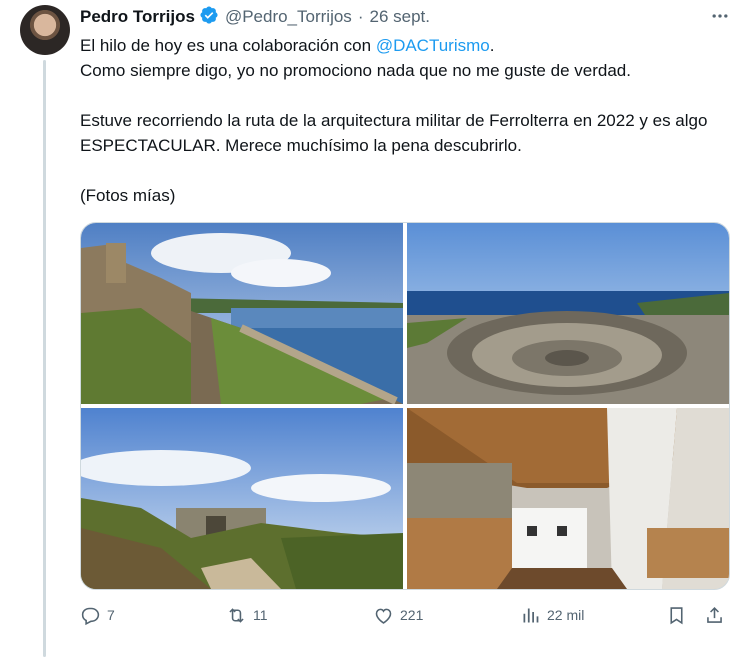 The image size is (752, 657). Describe the element at coordinates (247, 615) in the screenshot. I see `repost-button: 11` at that location.